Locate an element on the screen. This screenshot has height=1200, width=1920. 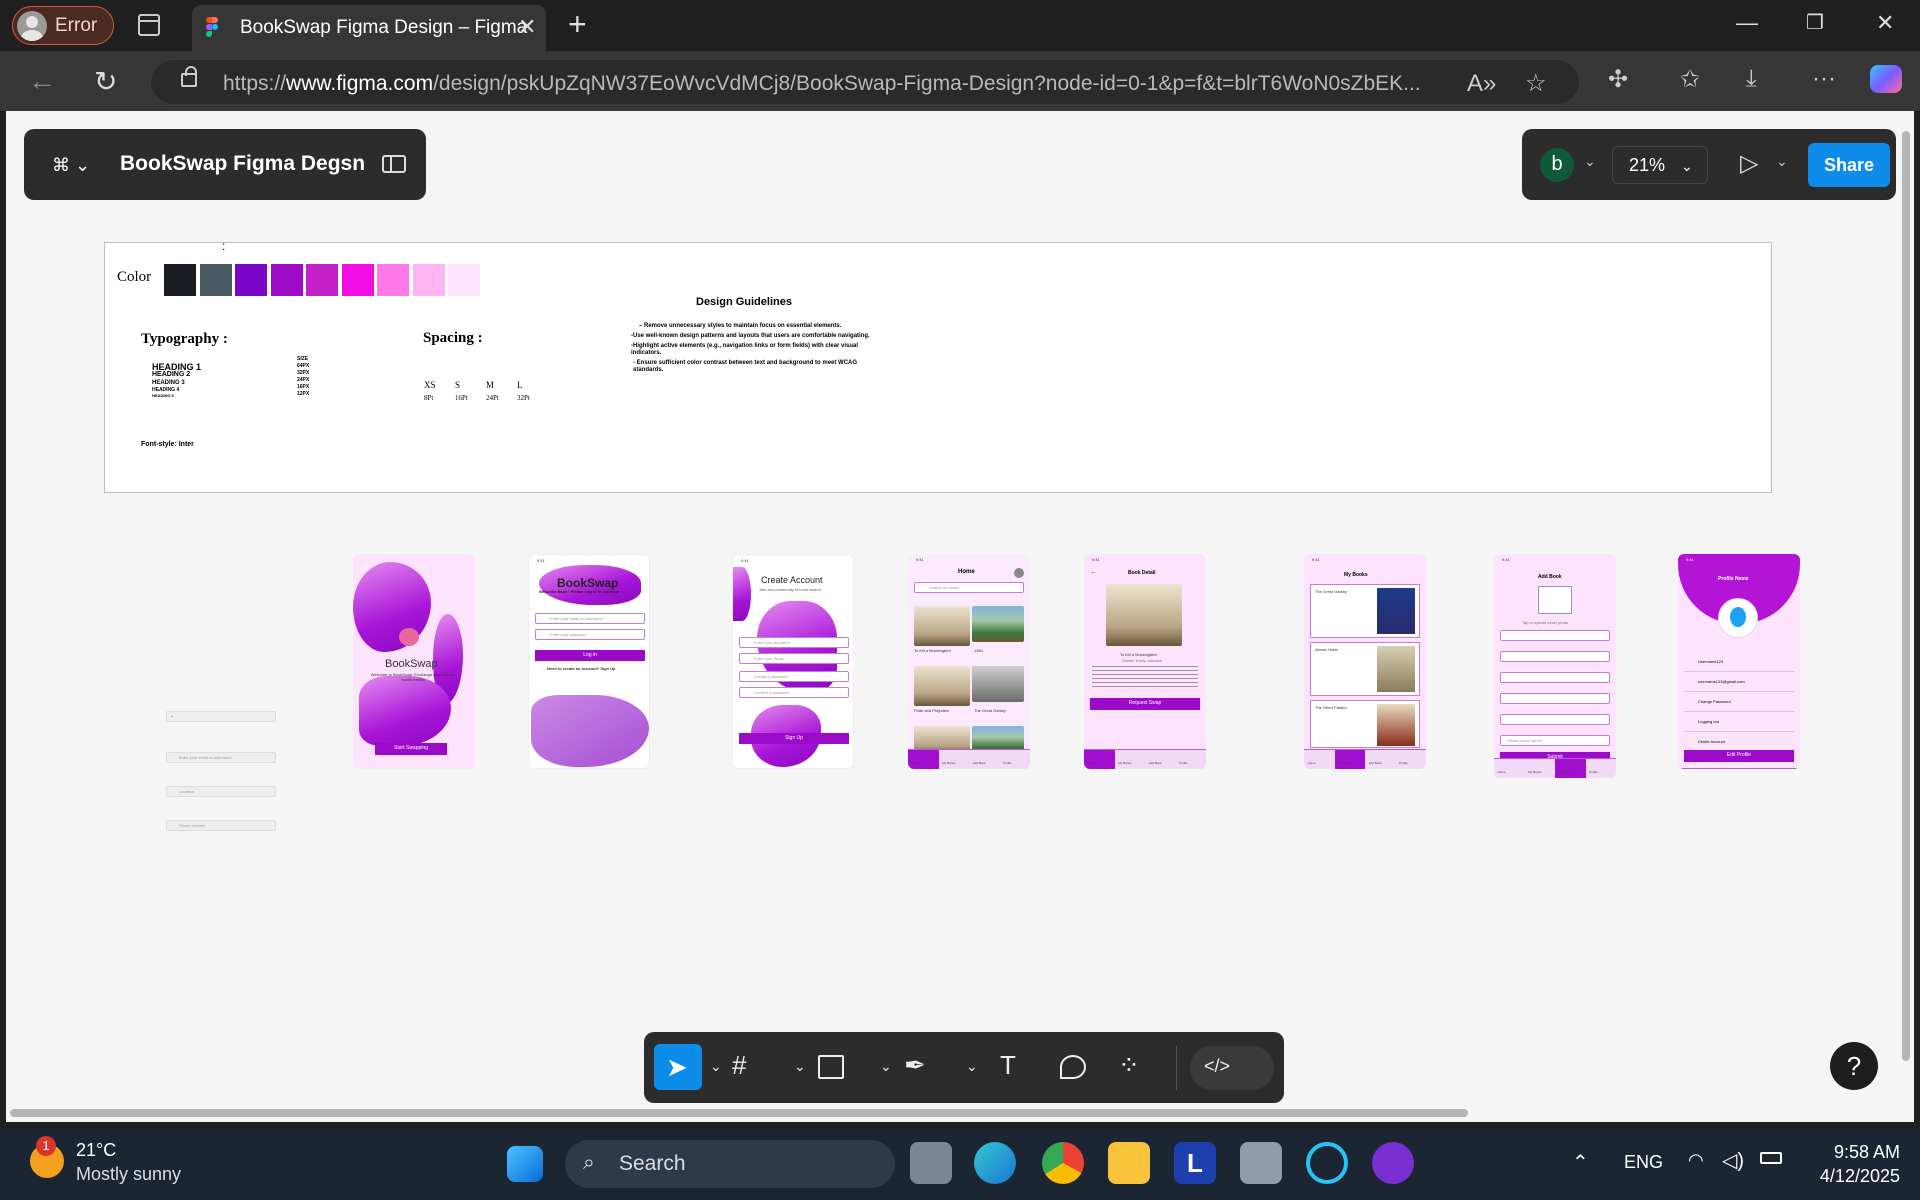
battery-icon is located at coordinates (1771, 1158).